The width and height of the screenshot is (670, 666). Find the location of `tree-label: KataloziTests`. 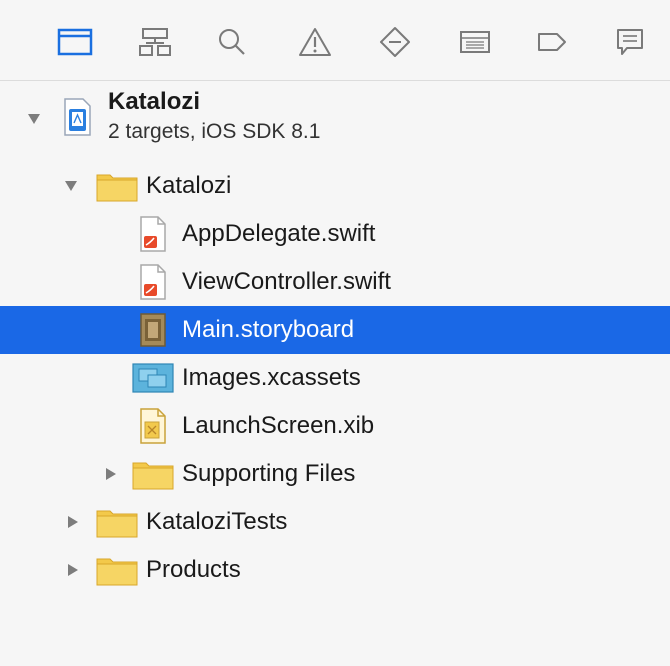

tree-label: KataloziTests is located at coordinates (217, 521).